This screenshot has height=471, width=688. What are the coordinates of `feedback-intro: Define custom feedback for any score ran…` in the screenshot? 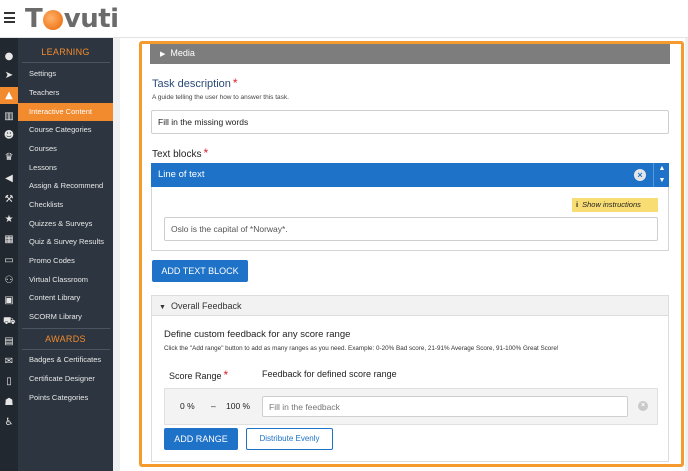 It's located at (257, 334).